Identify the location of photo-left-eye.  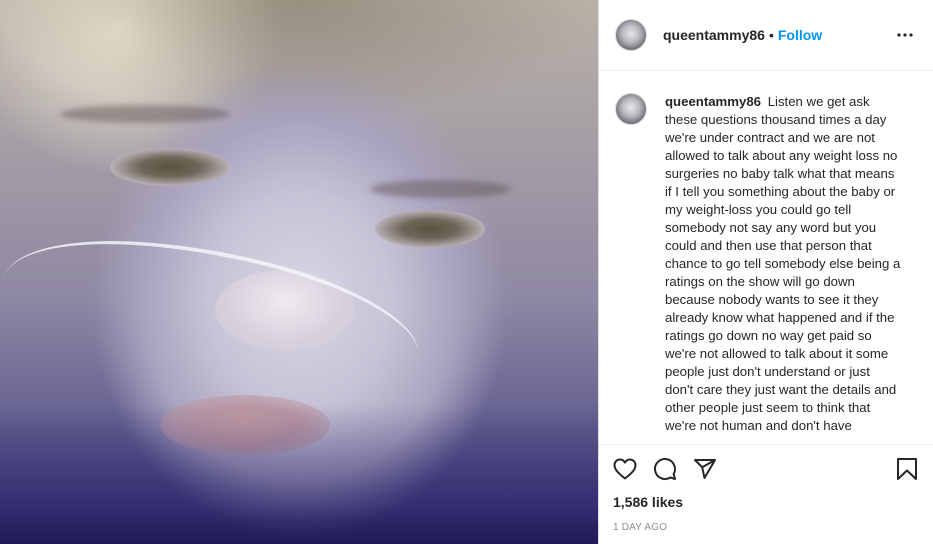
(170, 167).